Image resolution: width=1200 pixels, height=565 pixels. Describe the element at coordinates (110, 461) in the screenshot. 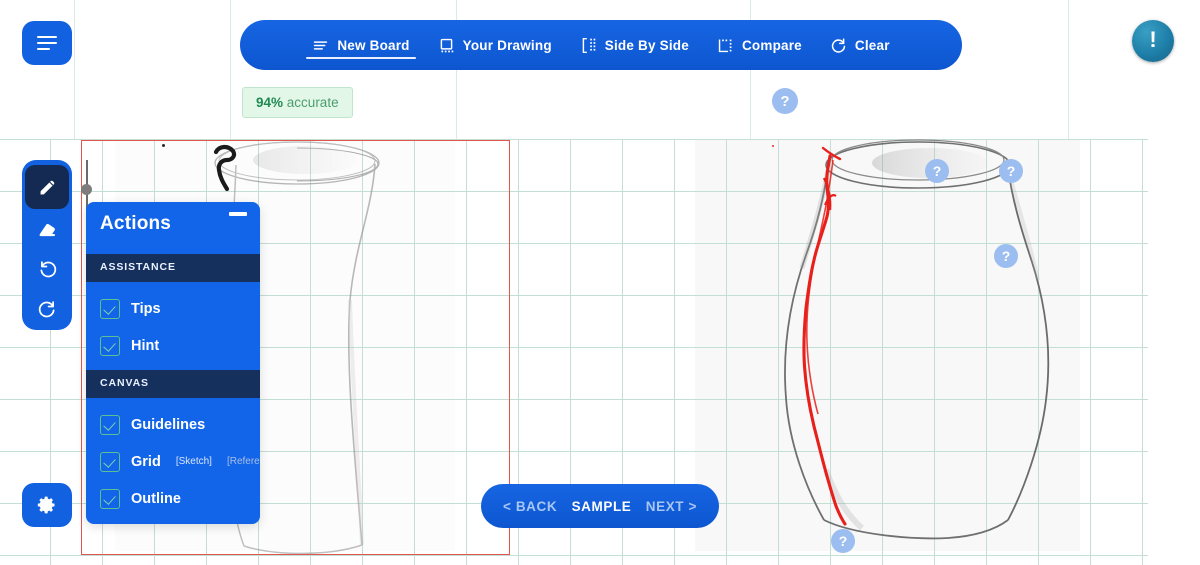

I see `checkbox-grid` at that location.